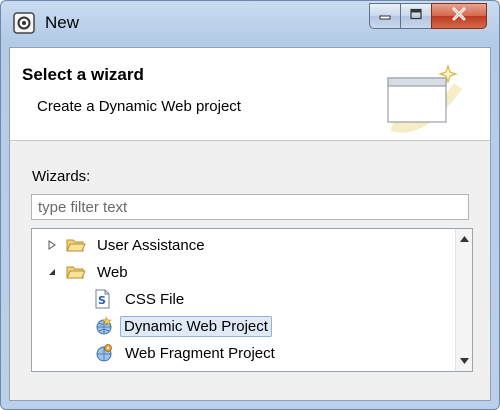 This screenshot has height=410, width=500. I want to click on tree-item-css-file: S CSS File, so click(141, 299).